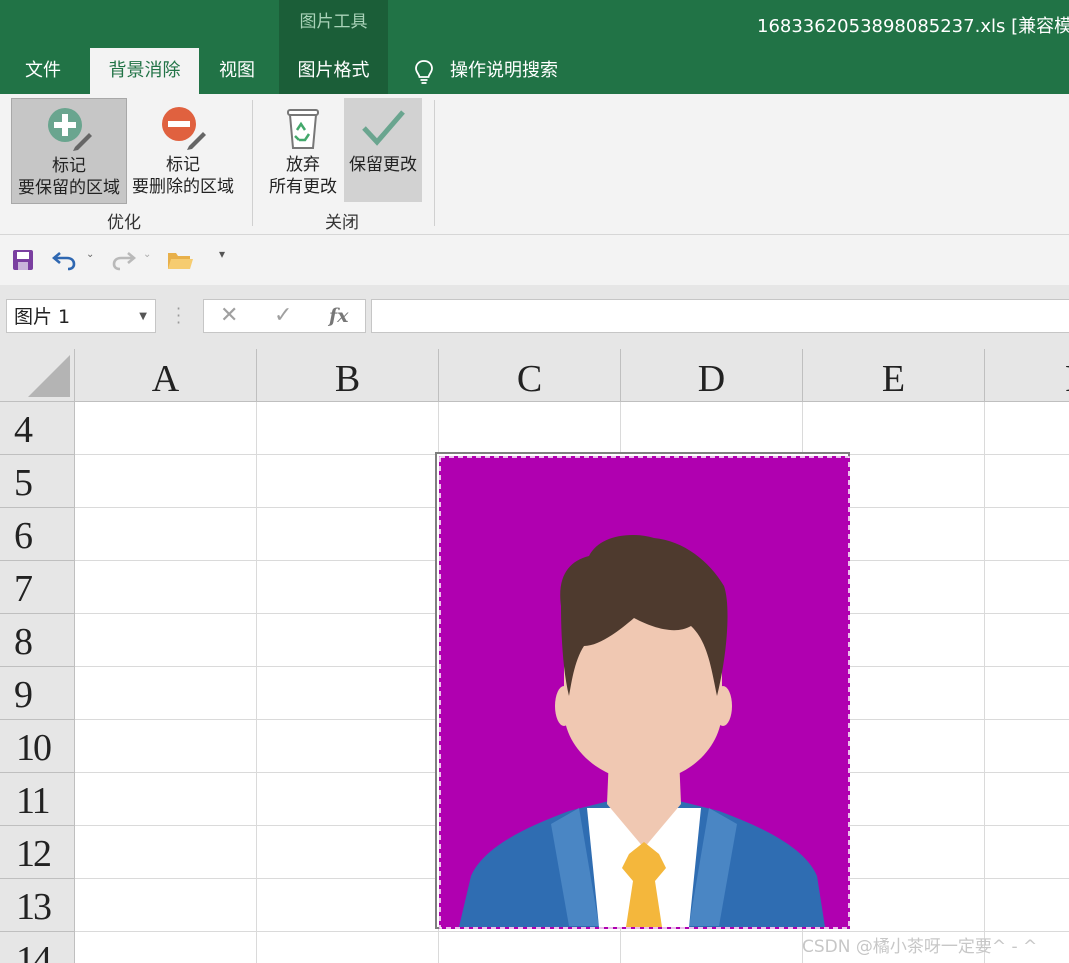  Describe the element at coordinates (222, 254) in the screenshot. I see `customize-icon: ▾` at that location.